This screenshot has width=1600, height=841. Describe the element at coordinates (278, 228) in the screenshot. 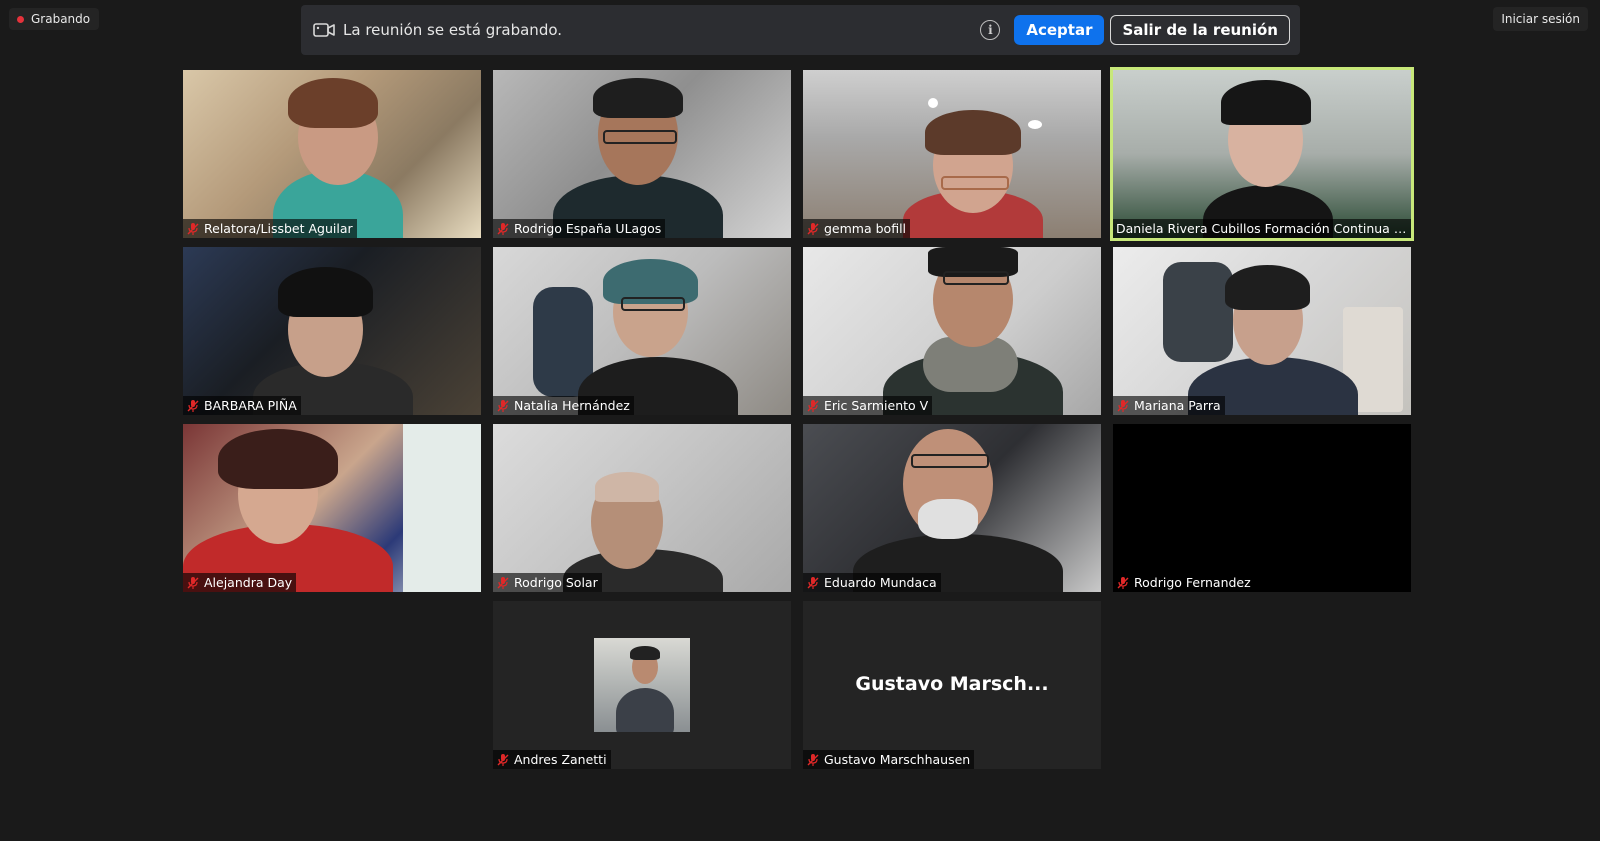

I see `participant-name: Relatora/Lissbet Aguilar` at that location.